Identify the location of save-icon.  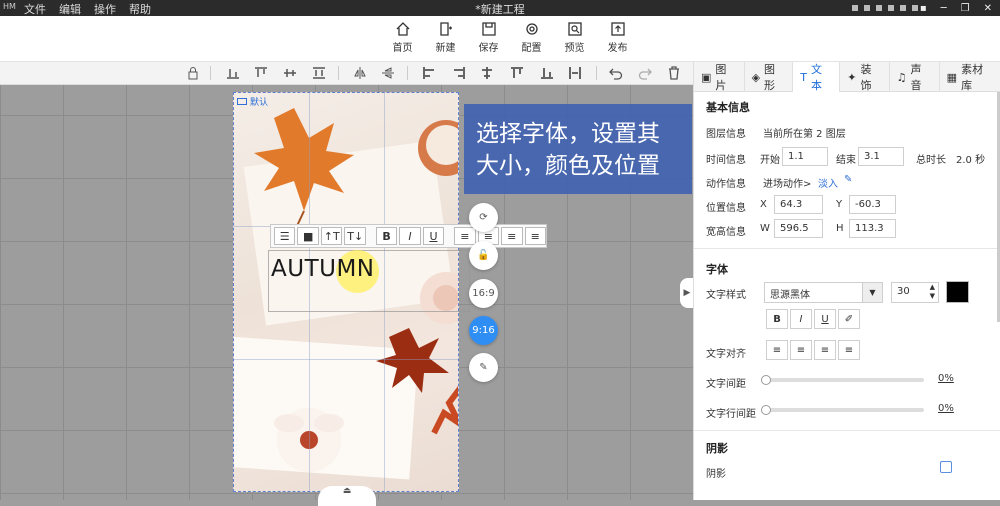
(488, 29).